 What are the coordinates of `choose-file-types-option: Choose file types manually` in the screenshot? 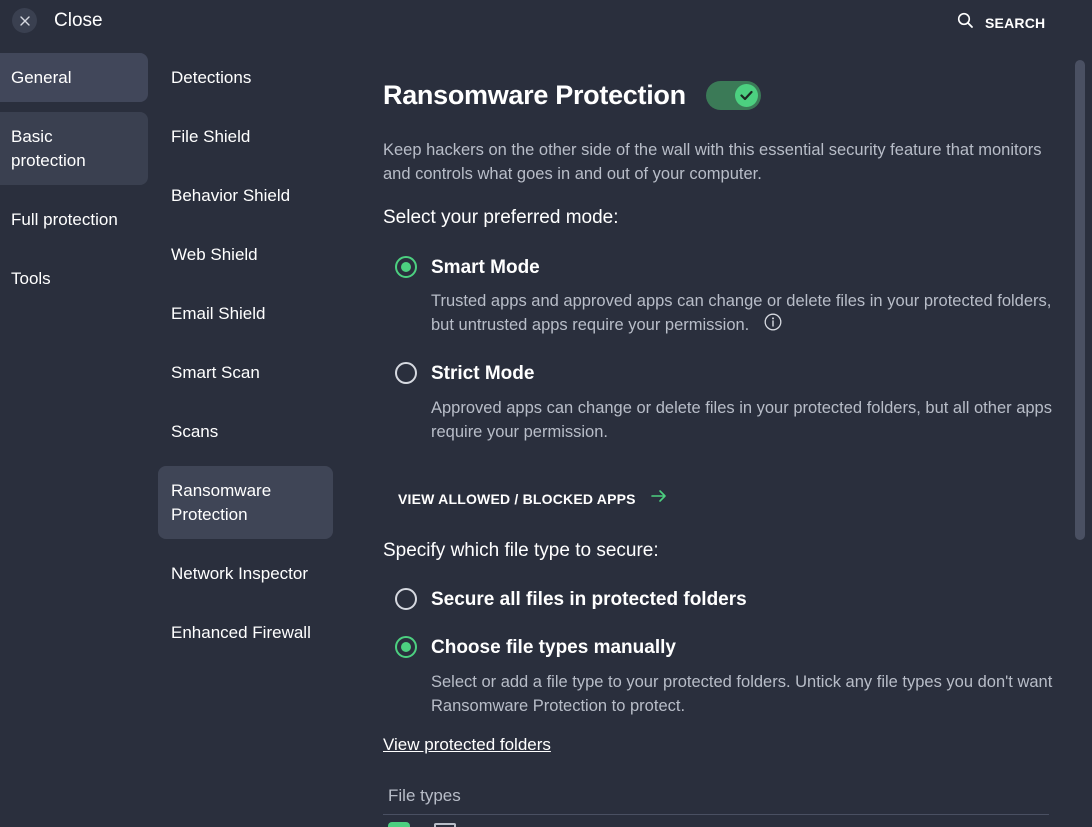 It's located at (535, 648).